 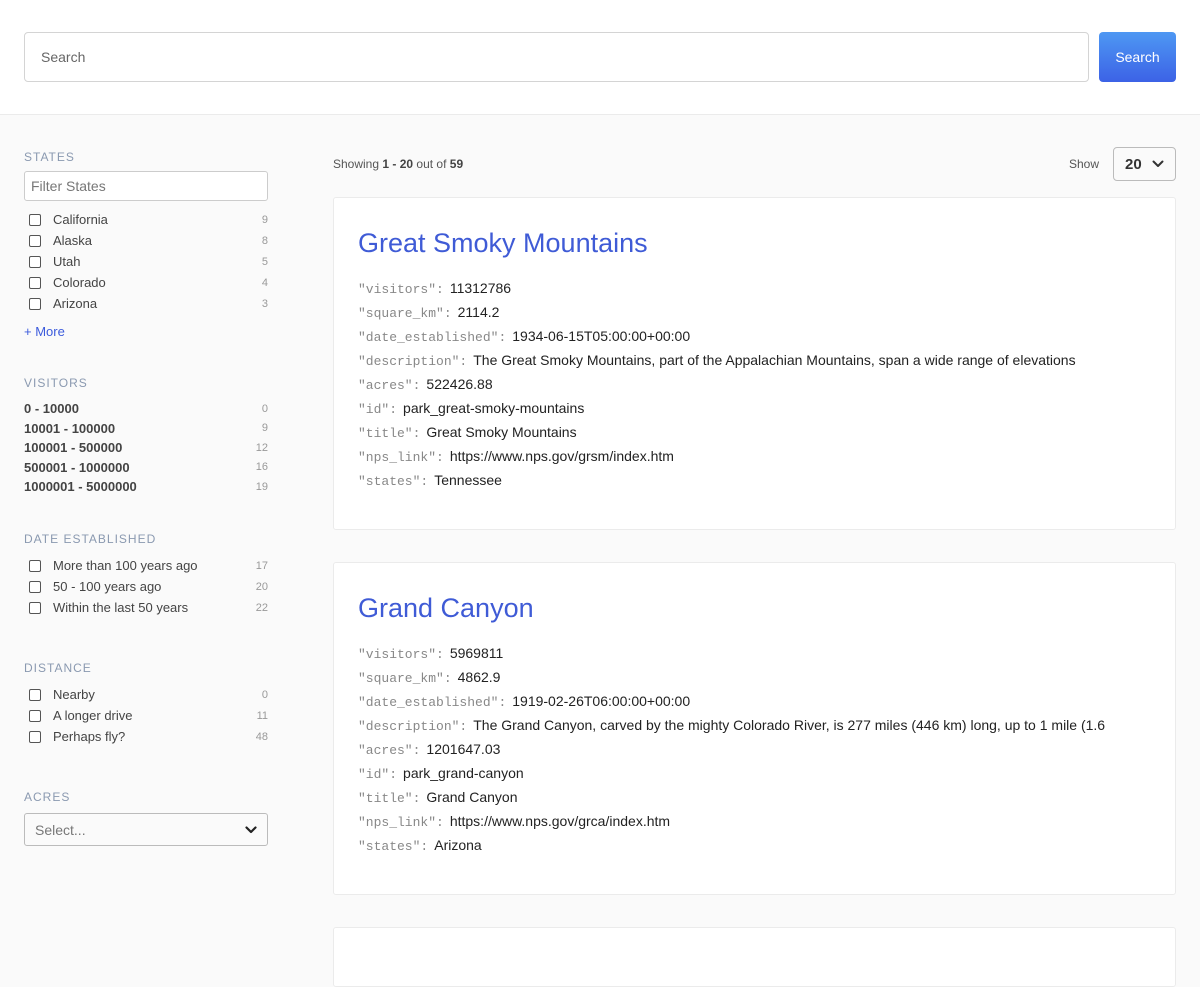 I want to click on field-key: "square_km", so click(x=401, y=313).